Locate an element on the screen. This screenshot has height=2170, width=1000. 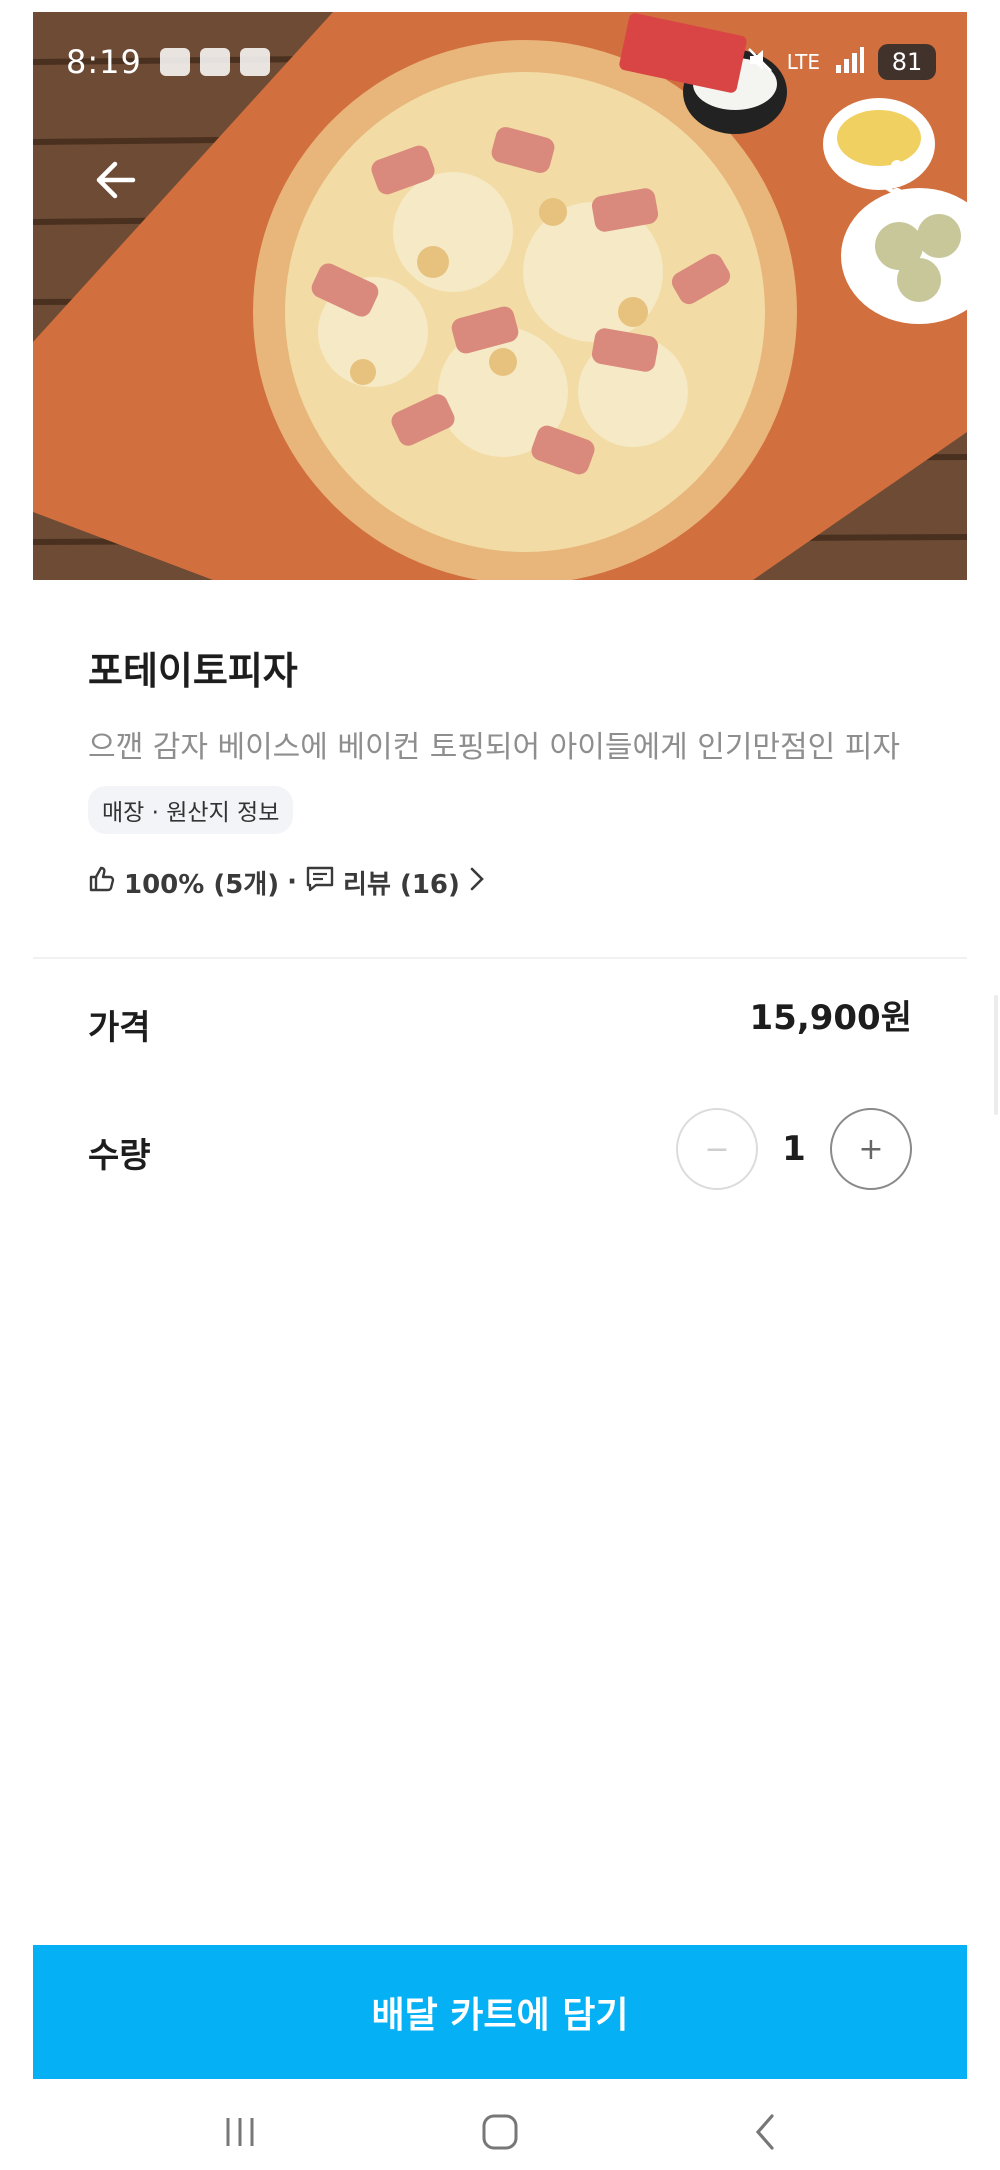
status-time: 8:19 is located at coordinates (104, 62).